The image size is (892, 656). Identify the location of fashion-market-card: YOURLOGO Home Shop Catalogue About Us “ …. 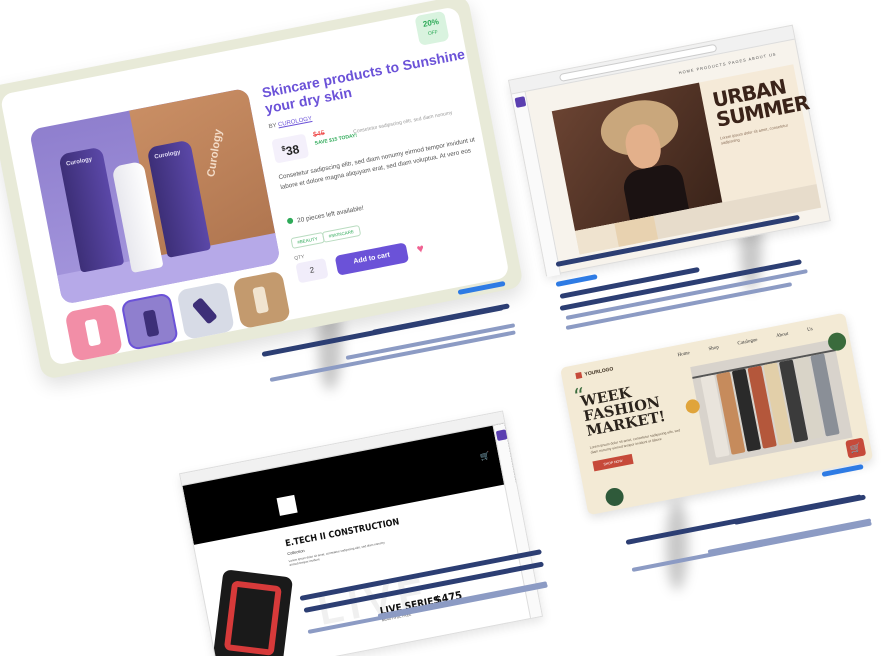
(717, 414).